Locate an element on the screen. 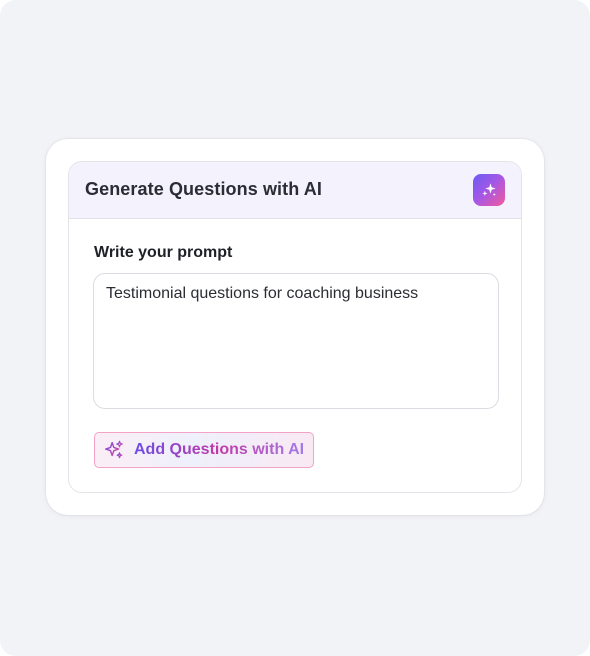 The height and width of the screenshot is (656, 590). add-questions-with-ai-button: Add Questions with AI is located at coordinates (204, 450).